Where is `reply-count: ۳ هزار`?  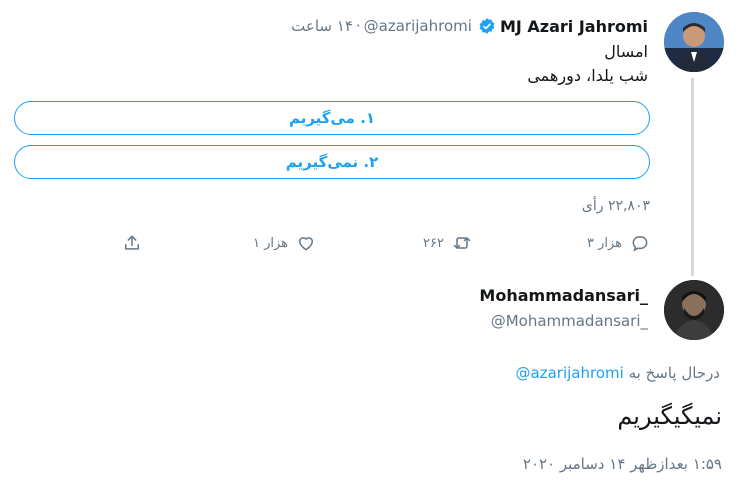 reply-count: ۳ هزار is located at coordinates (604, 243).